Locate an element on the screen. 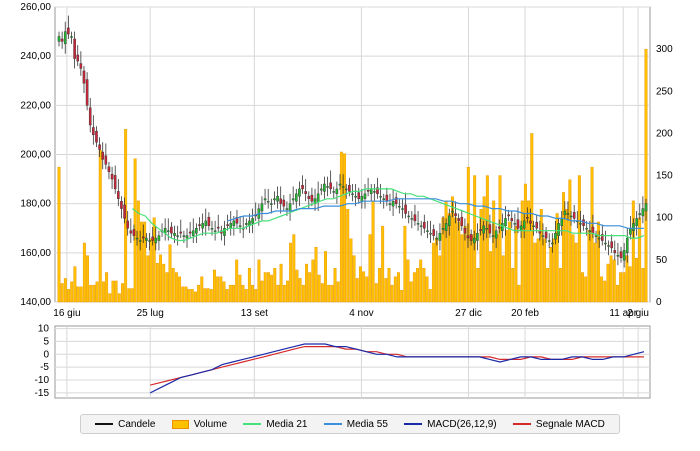 Image resolution: width=700 pixels, height=451 pixels. legend-item-volume: Volume is located at coordinates (199, 424).